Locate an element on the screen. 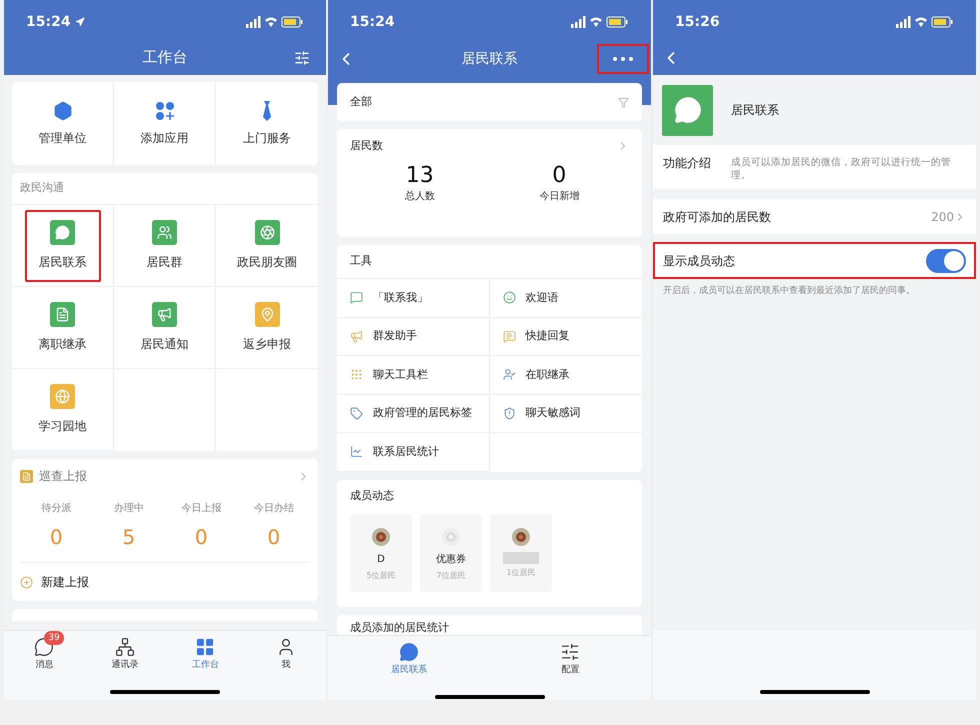 The height and width of the screenshot is (725, 980). app-tile: 上门服务 is located at coordinates (267, 123).